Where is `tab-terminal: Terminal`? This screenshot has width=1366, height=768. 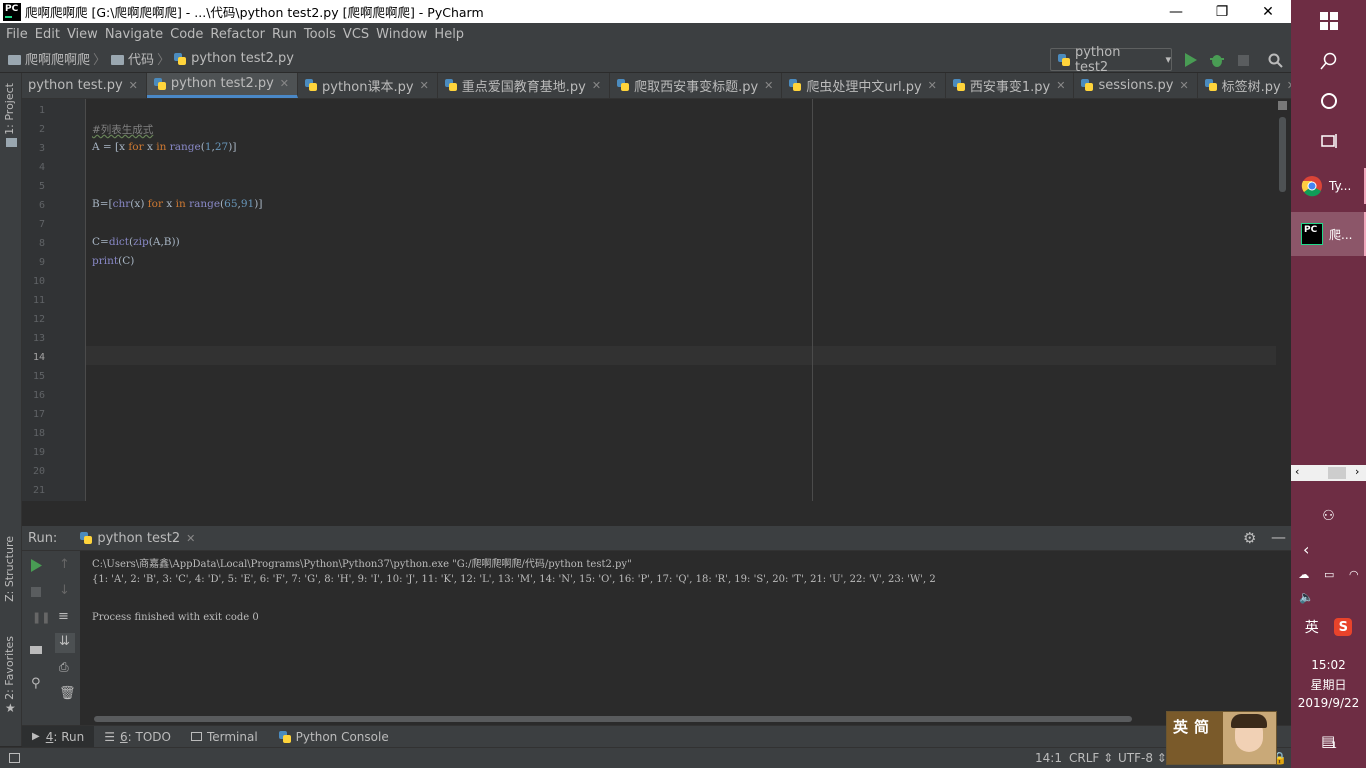
tab-terminal: Terminal is located at coordinates (224, 737).